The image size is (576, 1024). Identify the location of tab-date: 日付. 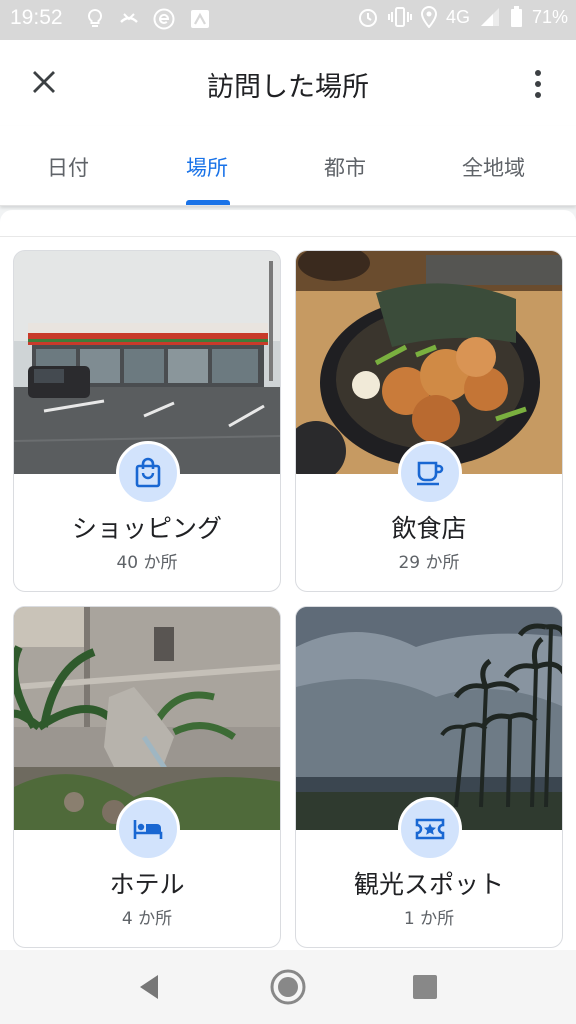
(68, 167).